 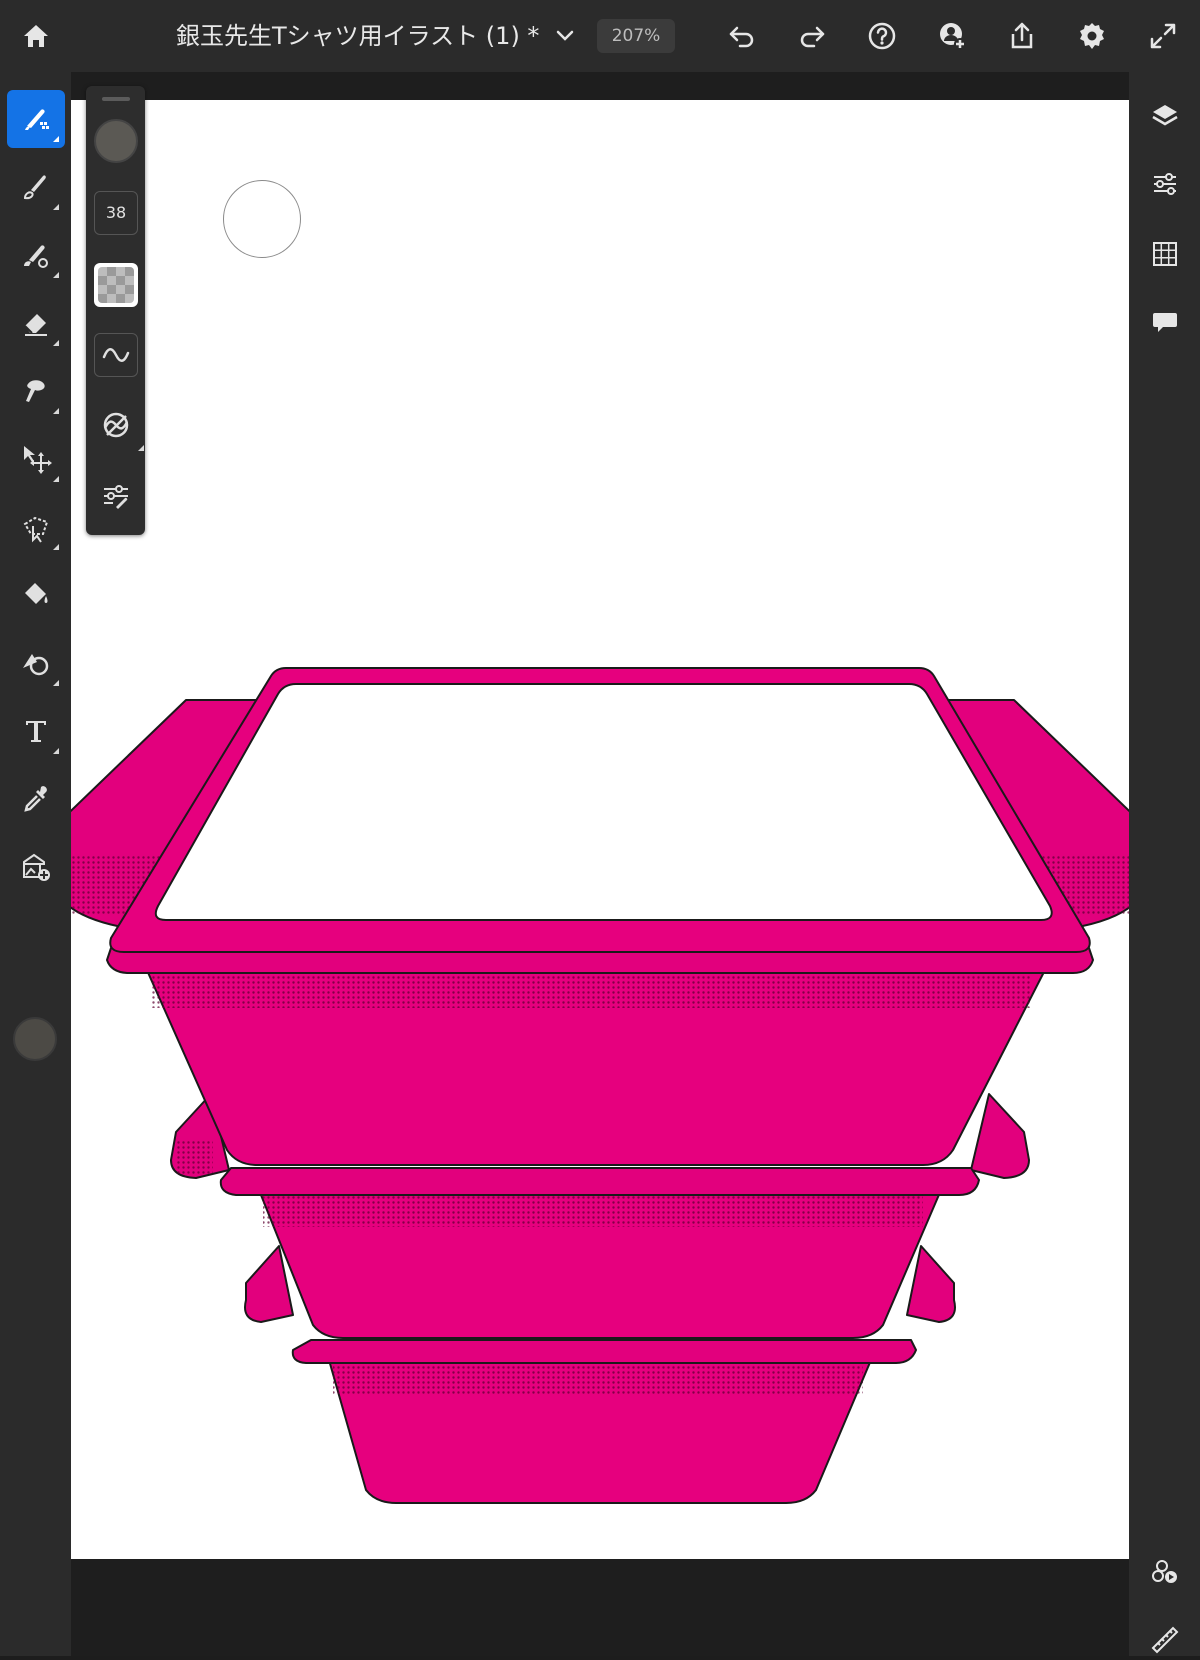 What do you see at coordinates (36, 36) in the screenshot?
I see `home-icon` at bounding box center [36, 36].